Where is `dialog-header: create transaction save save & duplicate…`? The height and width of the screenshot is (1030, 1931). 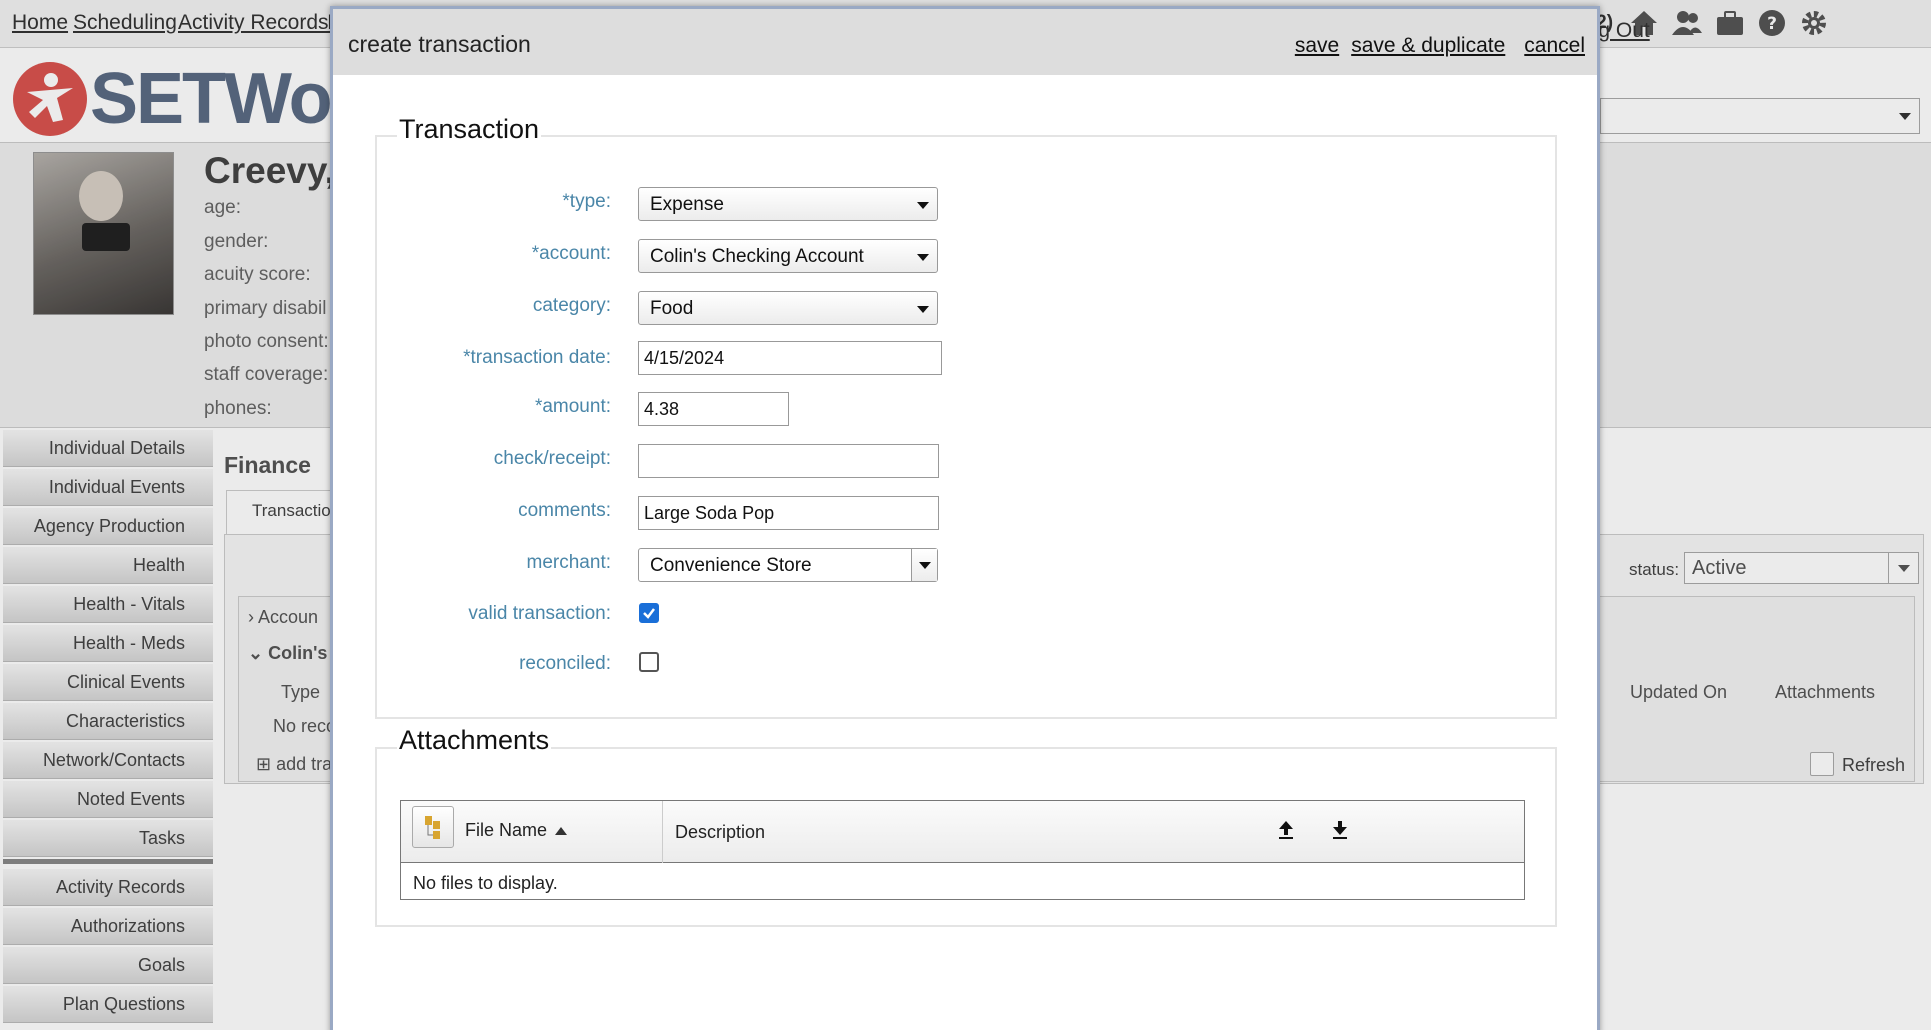 dialog-header: create transaction save save & duplicate… is located at coordinates (965, 42).